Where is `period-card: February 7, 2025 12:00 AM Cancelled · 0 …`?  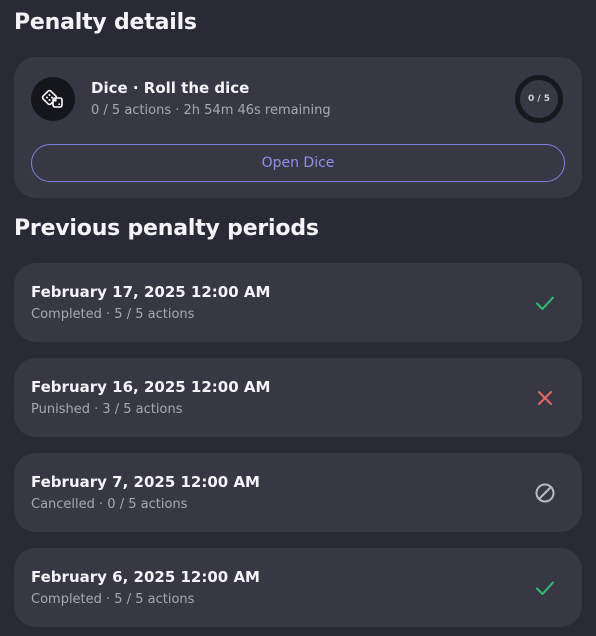
period-card: February 7, 2025 12:00 AM Cancelled · 0 … is located at coordinates (298, 492).